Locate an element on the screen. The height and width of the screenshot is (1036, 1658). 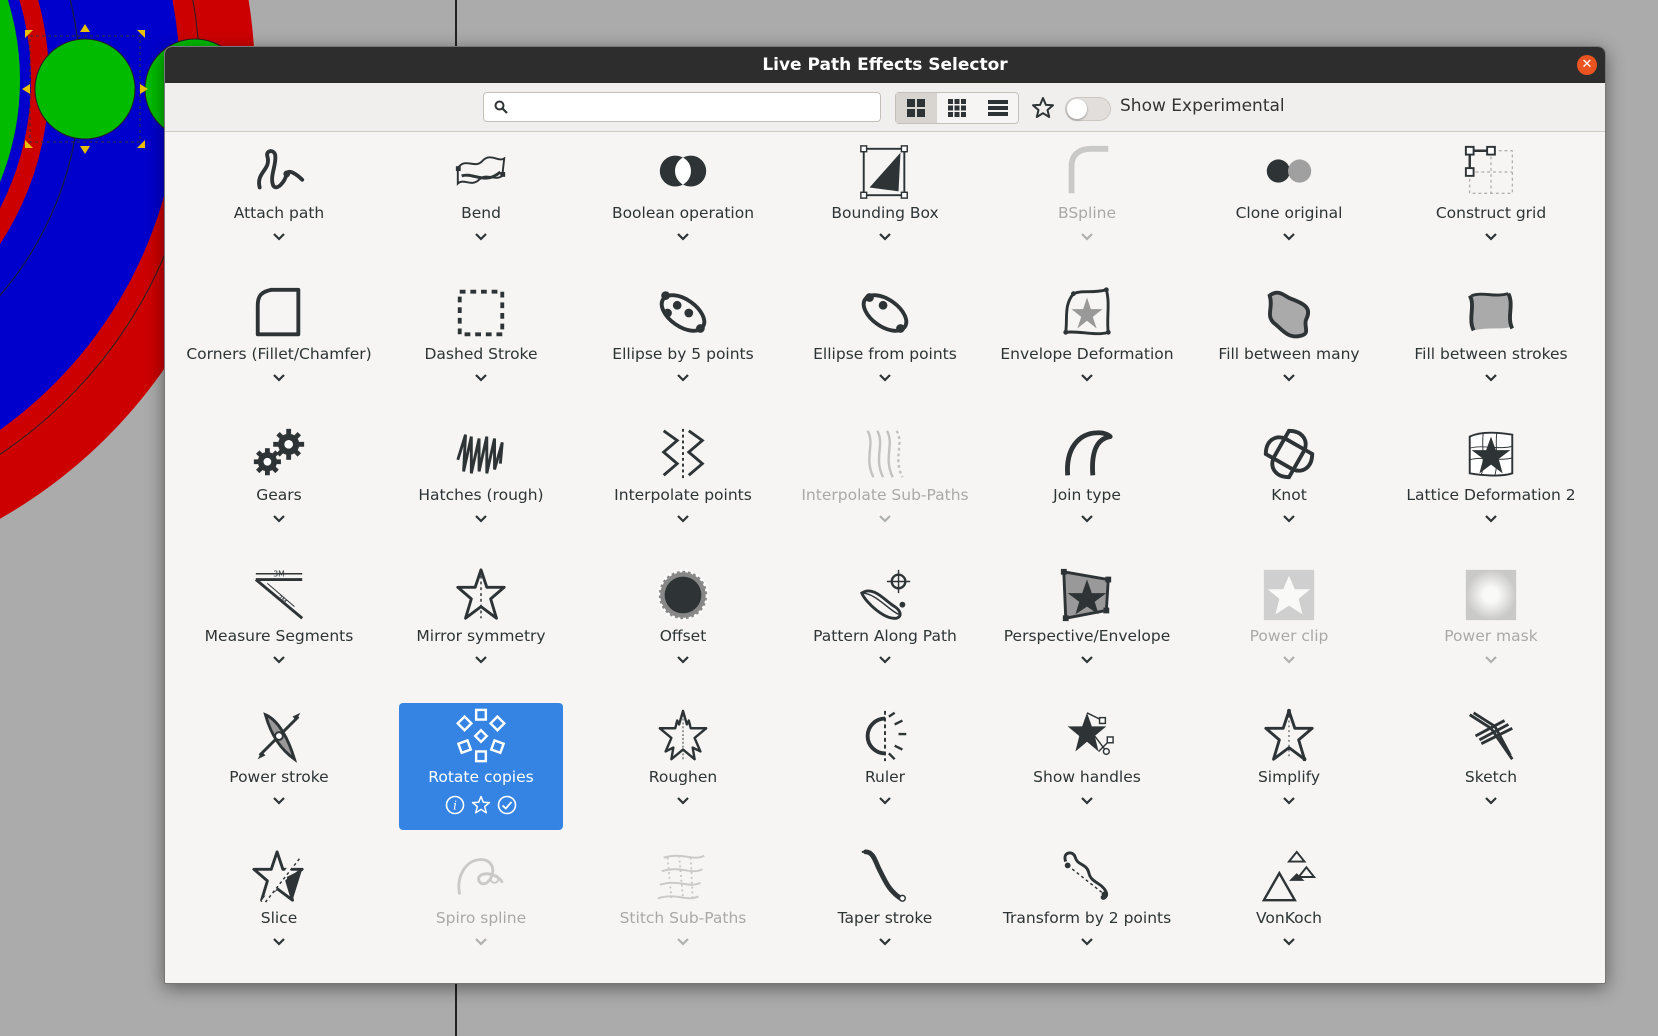
search-box is located at coordinates (682, 107).